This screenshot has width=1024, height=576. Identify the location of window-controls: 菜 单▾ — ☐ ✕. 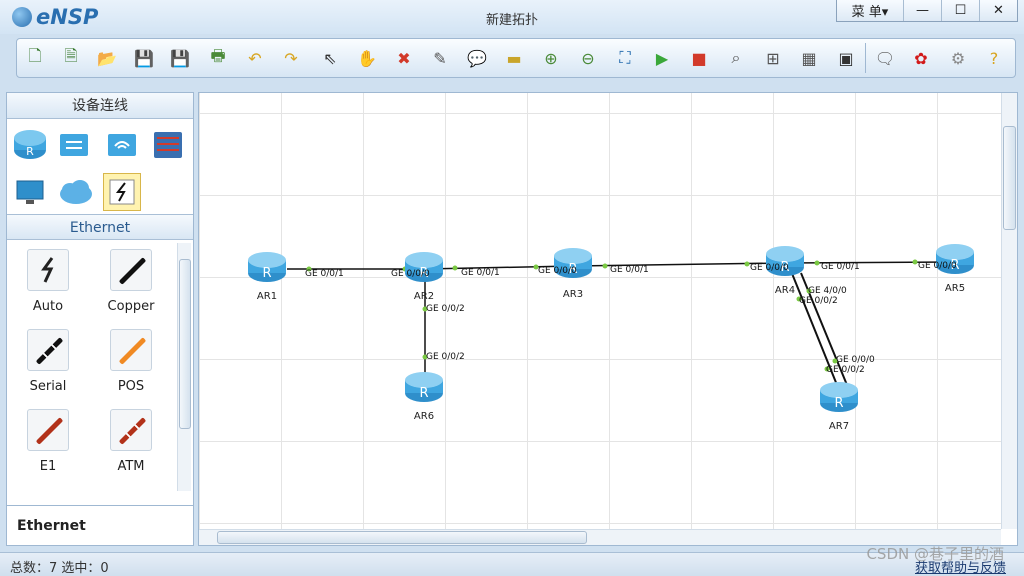
(927, 11).